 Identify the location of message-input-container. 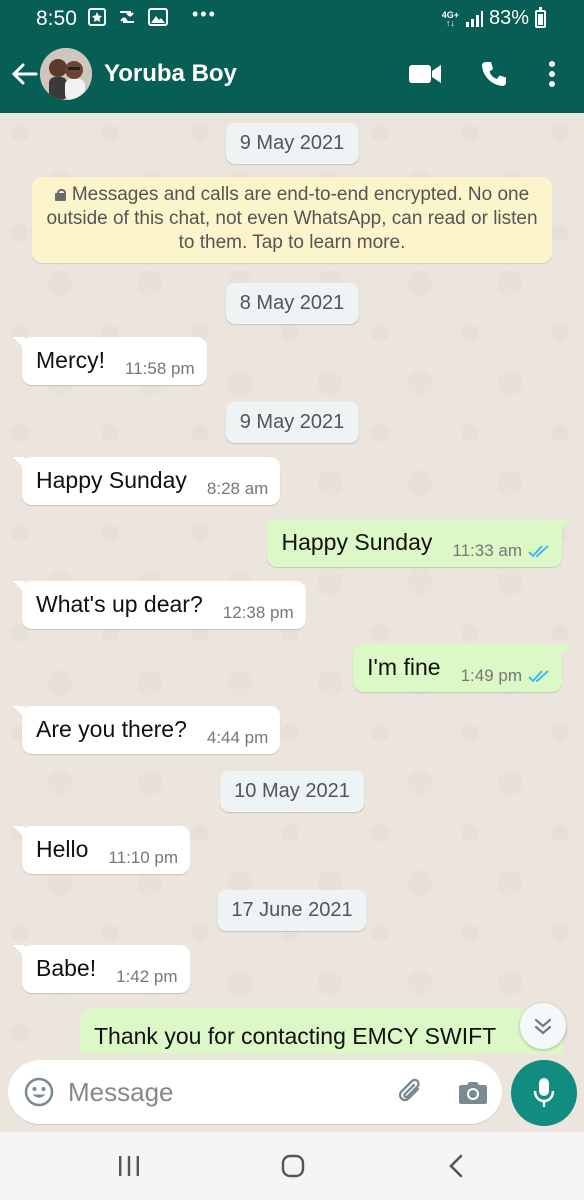
(255, 1092).